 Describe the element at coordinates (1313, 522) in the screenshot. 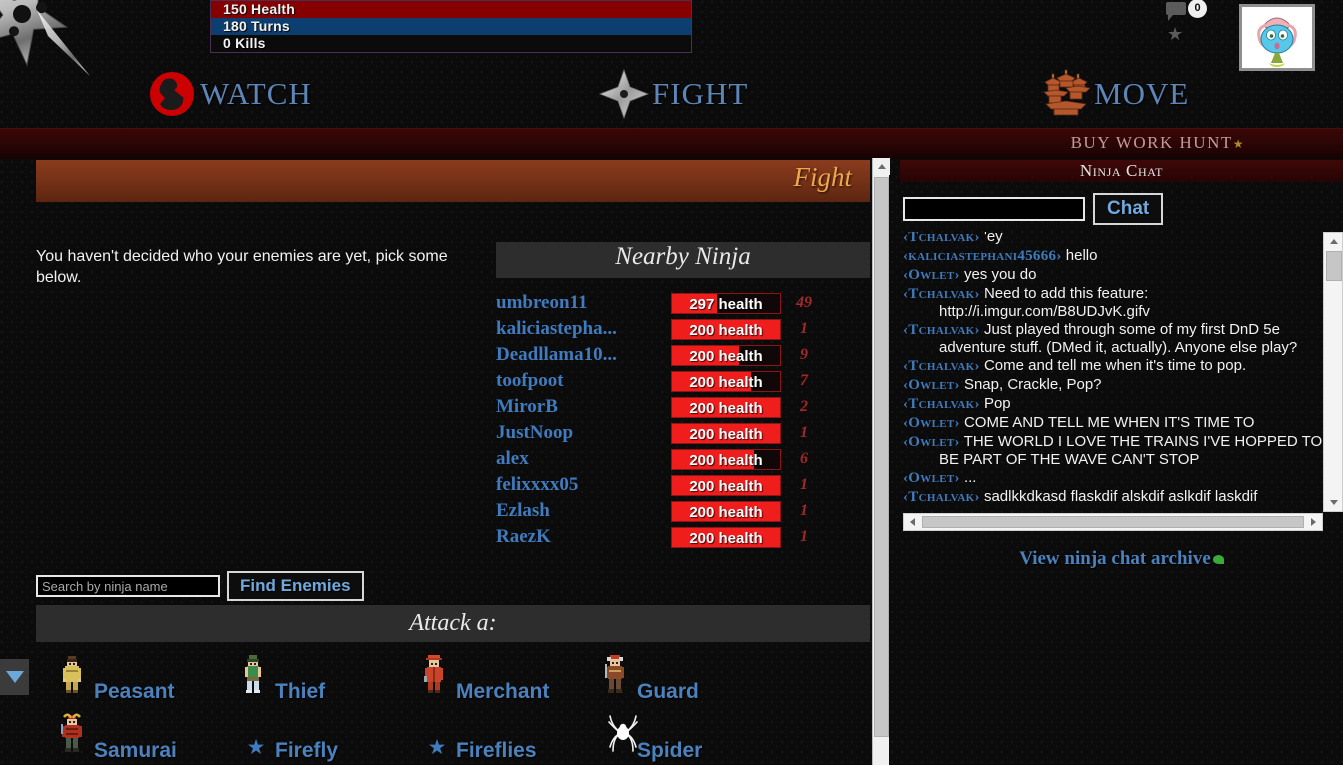

I see `chat-scroll-right-button` at that location.